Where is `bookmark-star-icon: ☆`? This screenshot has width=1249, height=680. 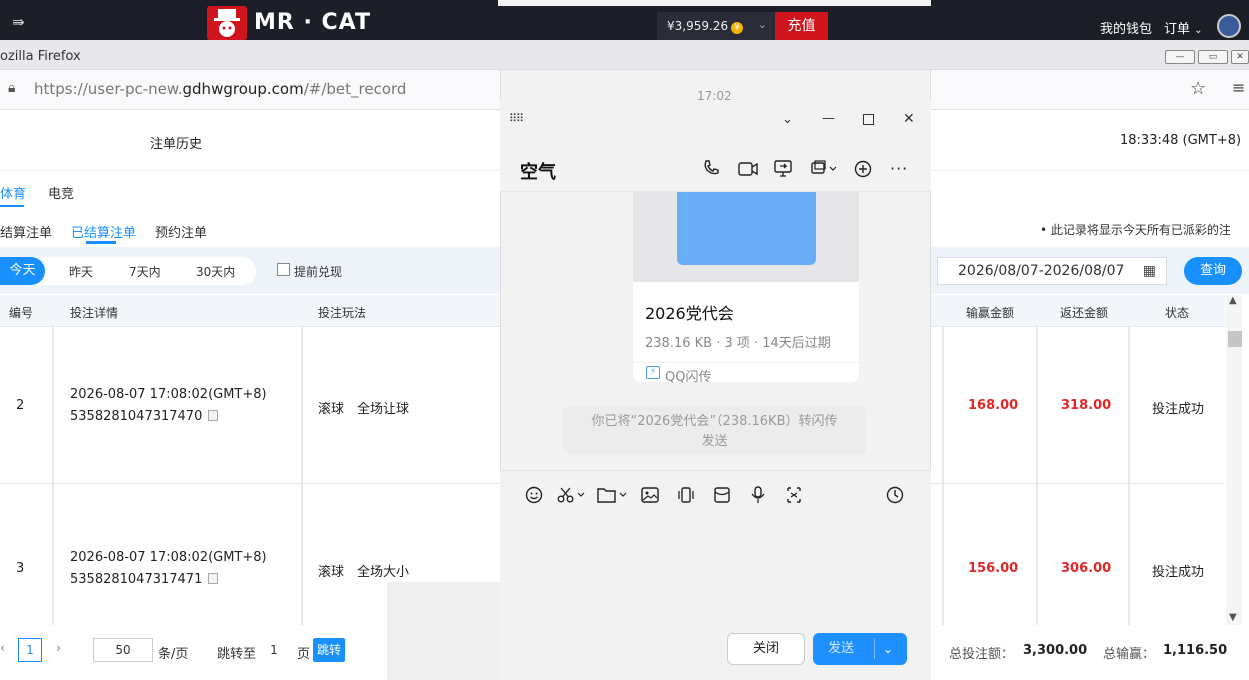 bookmark-star-icon: ☆ is located at coordinates (1198, 88).